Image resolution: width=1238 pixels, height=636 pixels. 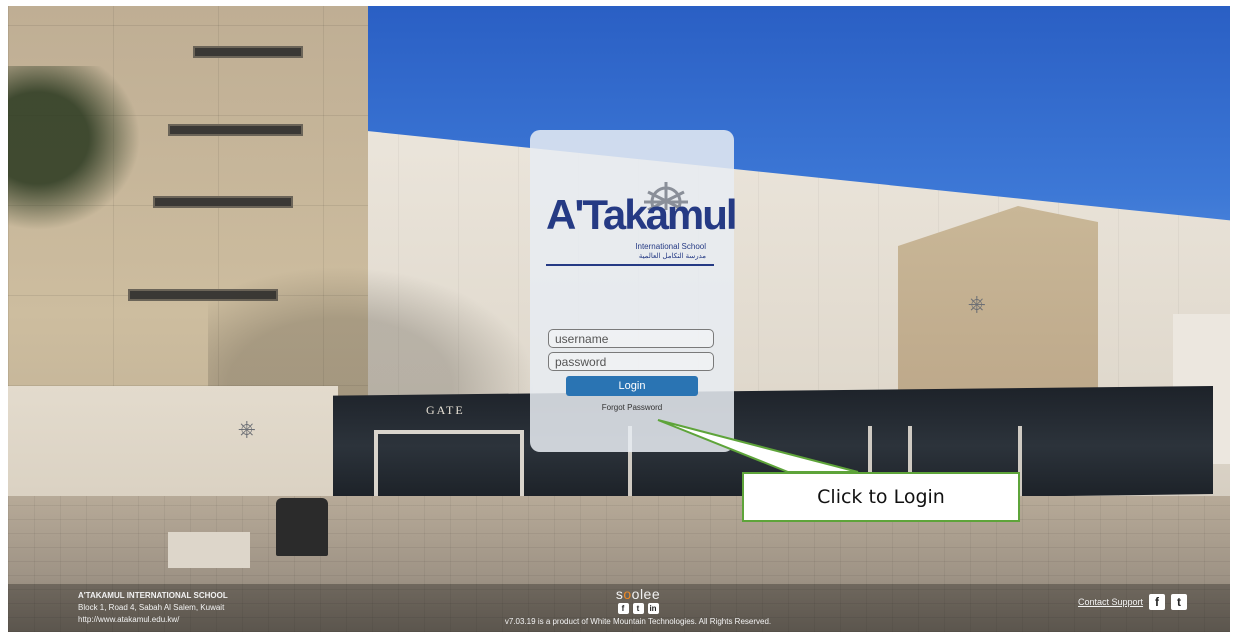 What do you see at coordinates (998, 306) in the screenshot?
I see `building-tower` at bounding box center [998, 306].